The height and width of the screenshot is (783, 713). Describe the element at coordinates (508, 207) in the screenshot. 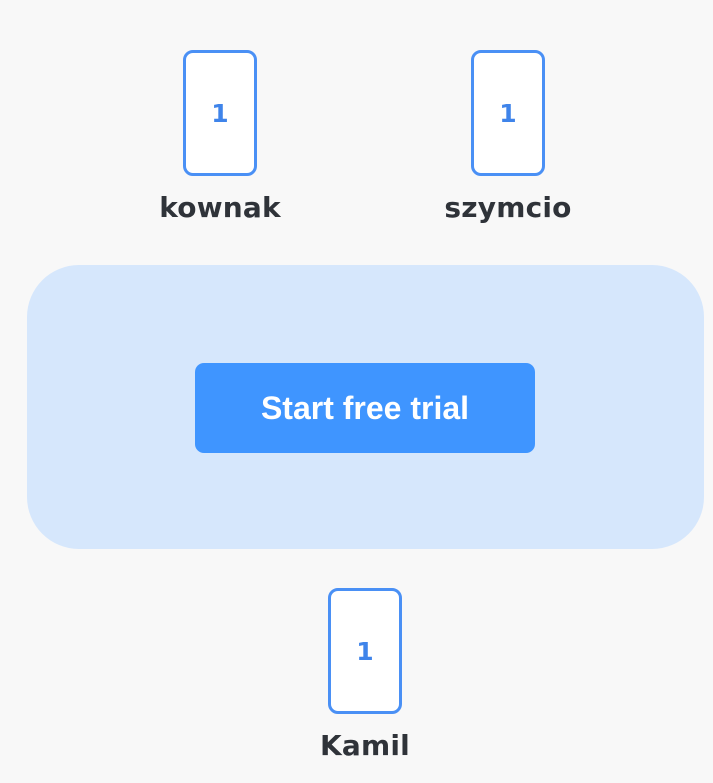

I see `player-name: szymcio` at that location.